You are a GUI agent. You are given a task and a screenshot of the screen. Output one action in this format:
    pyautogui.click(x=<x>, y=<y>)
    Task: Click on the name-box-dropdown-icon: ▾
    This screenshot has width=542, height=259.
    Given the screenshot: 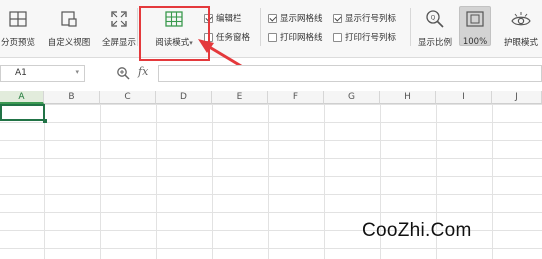 What is the action you would take?
    pyautogui.click(x=77, y=72)
    